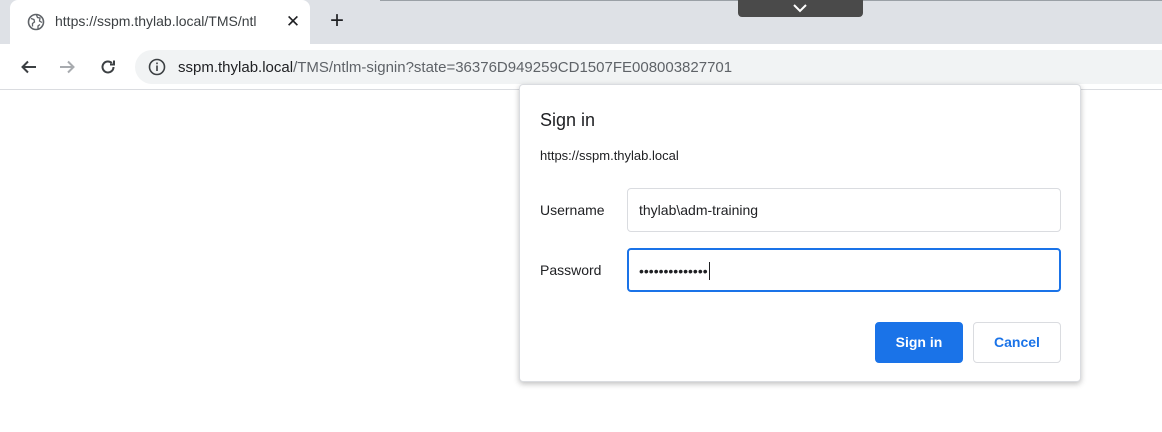 This screenshot has width=1162, height=432. What do you see at coordinates (337, 22) in the screenshot?
I see `new-tab-button: +` at bounding box center [337, 22].